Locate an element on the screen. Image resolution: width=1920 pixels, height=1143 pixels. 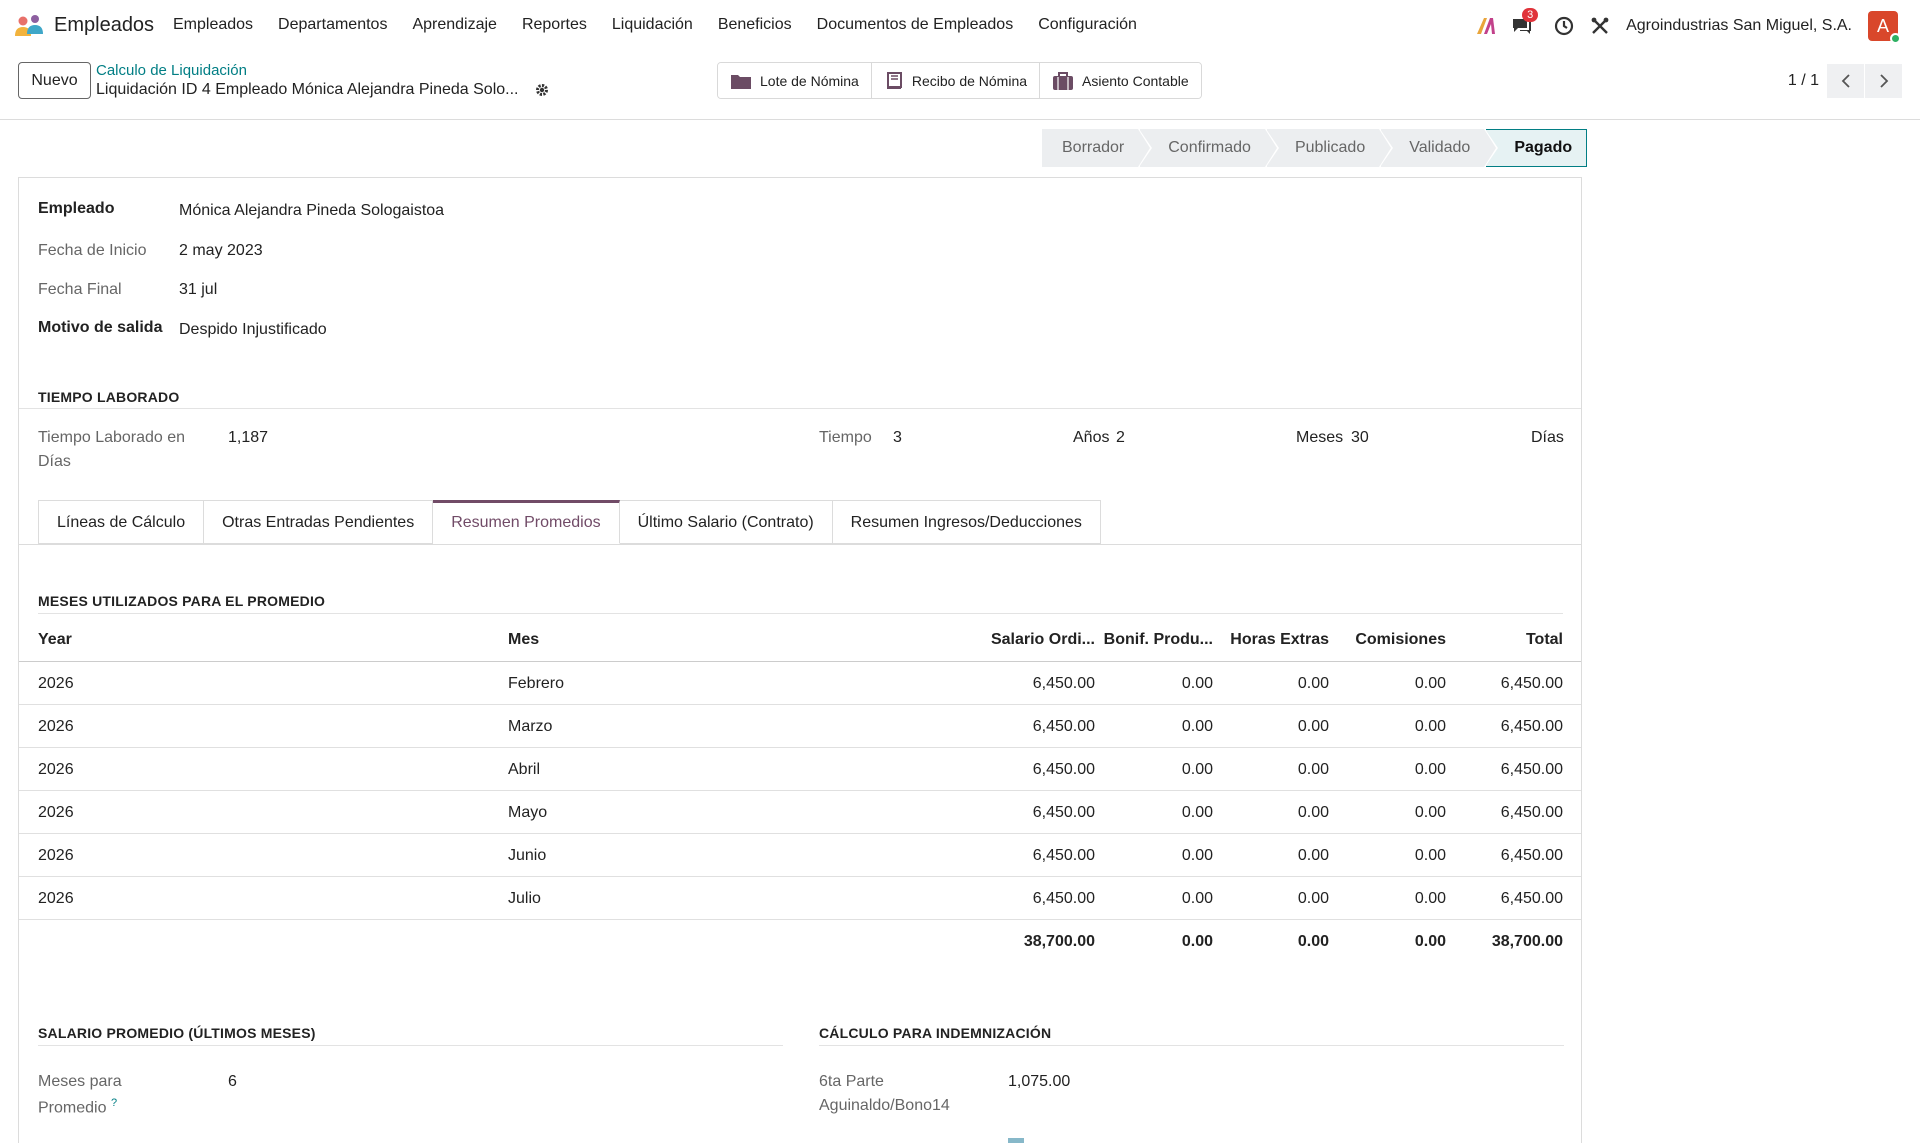
header-mes: Mes is located at coordinates (523, 639).